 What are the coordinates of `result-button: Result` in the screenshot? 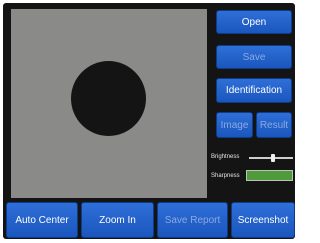 It's located at (274, 125).